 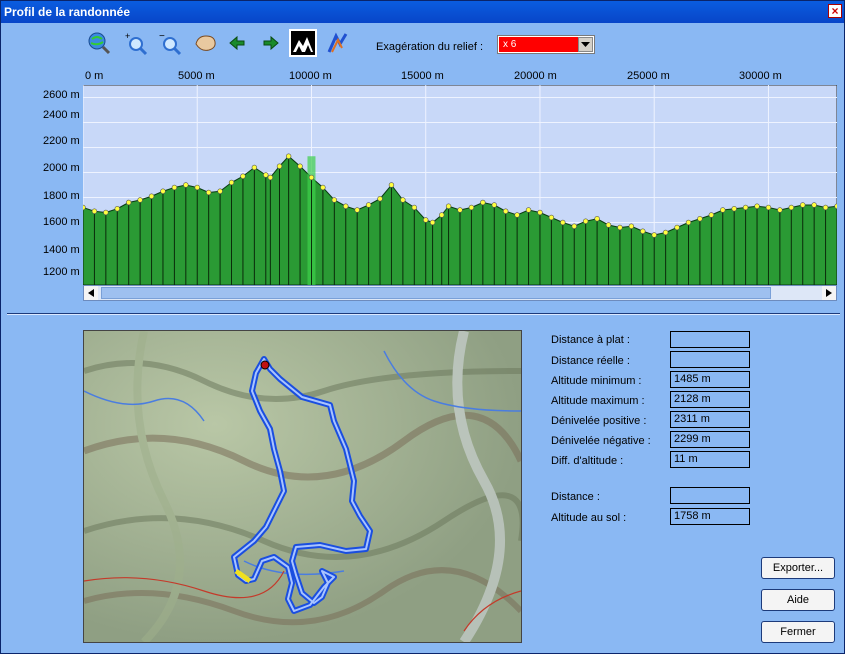 What do you see at coordinates (61, 272) in the screenshot?
I see `y-tick-label: 1200 m` at bounding box center [61, 272].